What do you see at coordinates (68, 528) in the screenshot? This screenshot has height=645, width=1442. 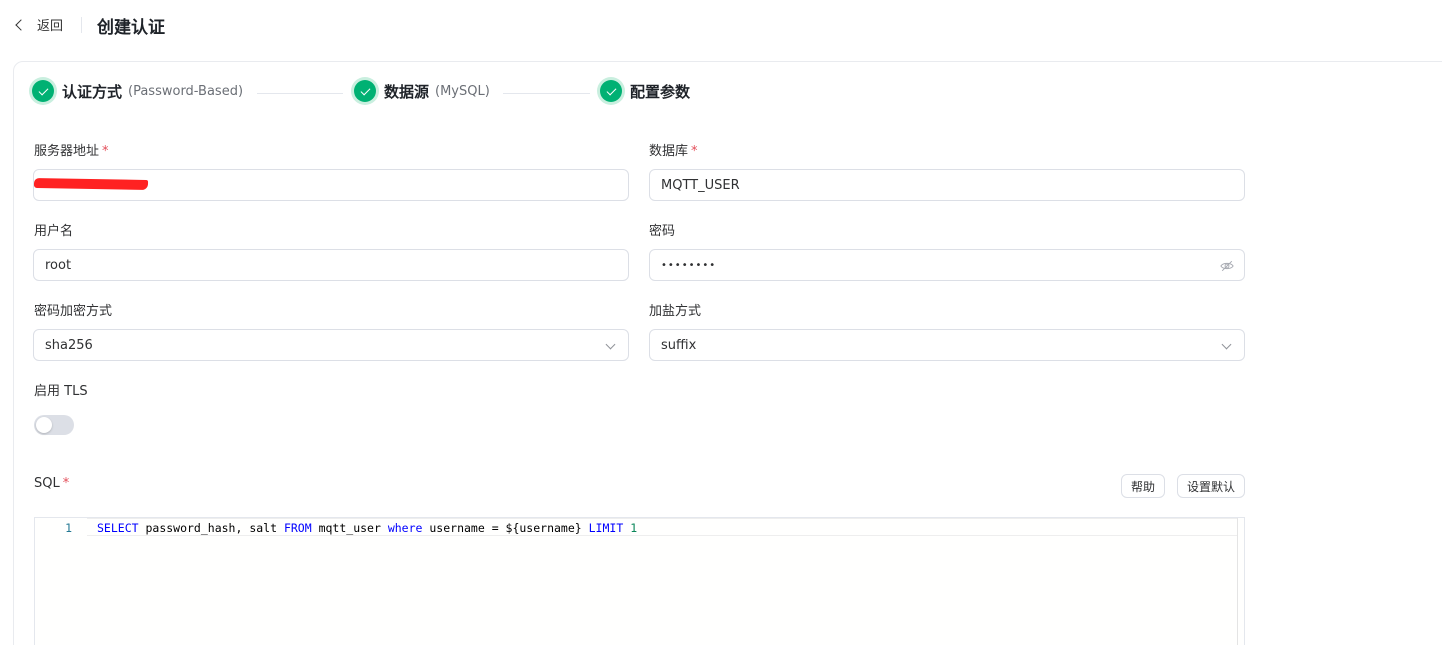 I see `line-number: 1` at bounding box center [68, 528].